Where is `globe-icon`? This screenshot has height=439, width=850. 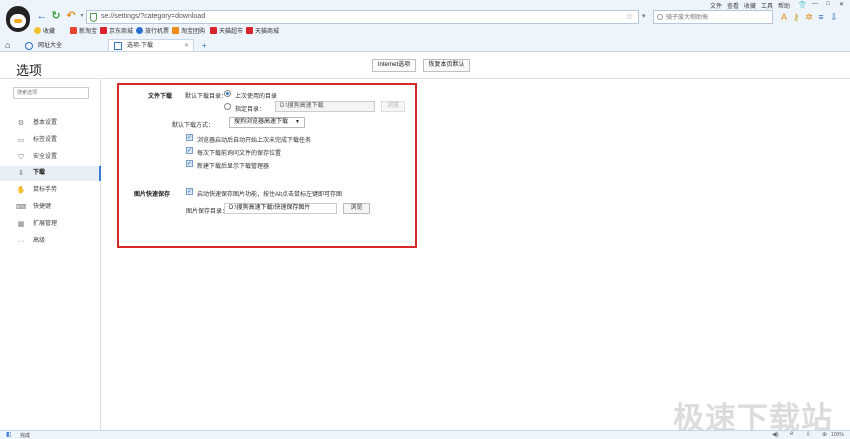 globe-icon is located at coordinates (29, 46).